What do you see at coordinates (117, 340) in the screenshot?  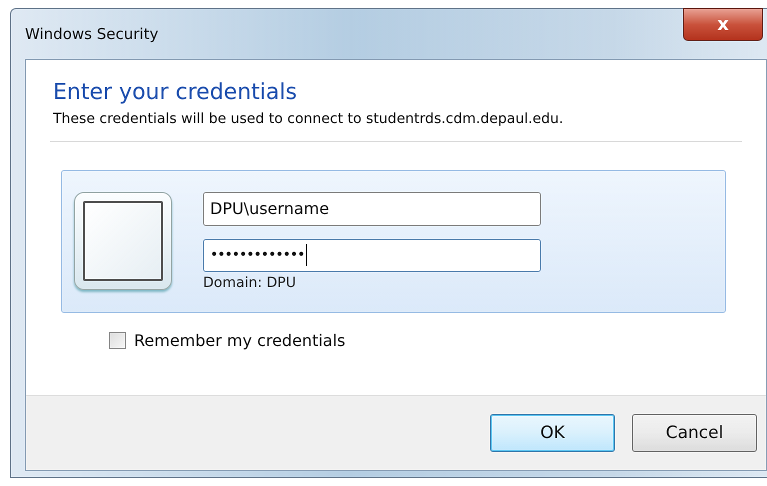 I see `remember-checkbox` at bounding box center [117, 340].